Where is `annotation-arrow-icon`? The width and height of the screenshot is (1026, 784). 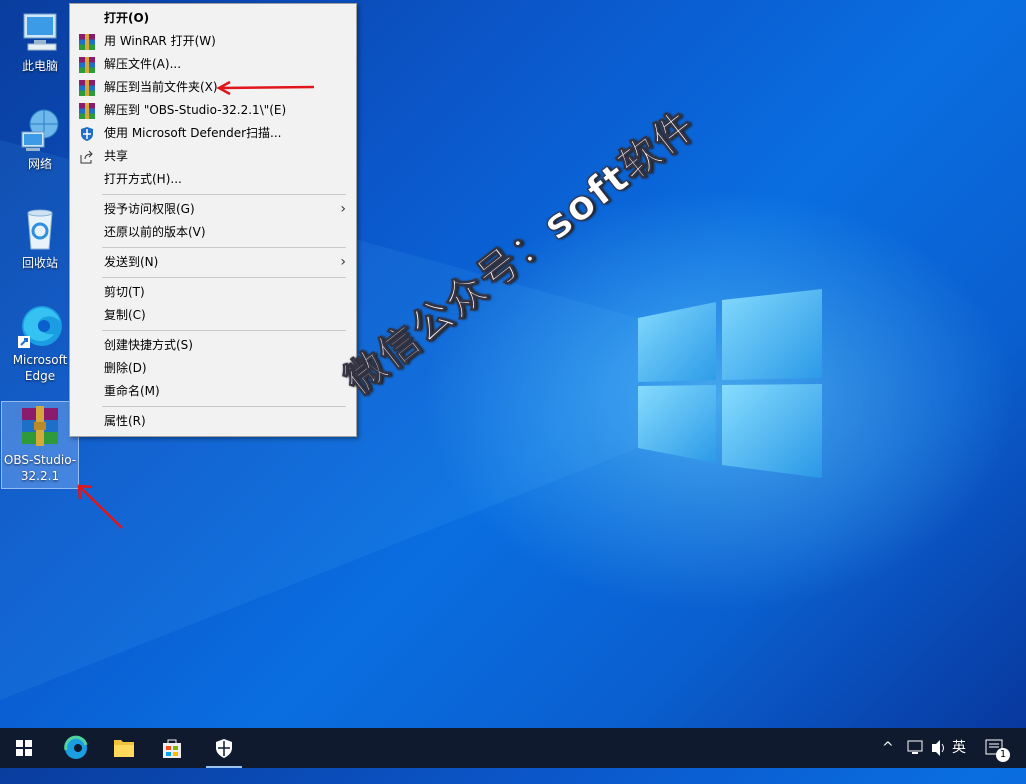 annotation-arrow-icon is located at coordinates (100, 506).